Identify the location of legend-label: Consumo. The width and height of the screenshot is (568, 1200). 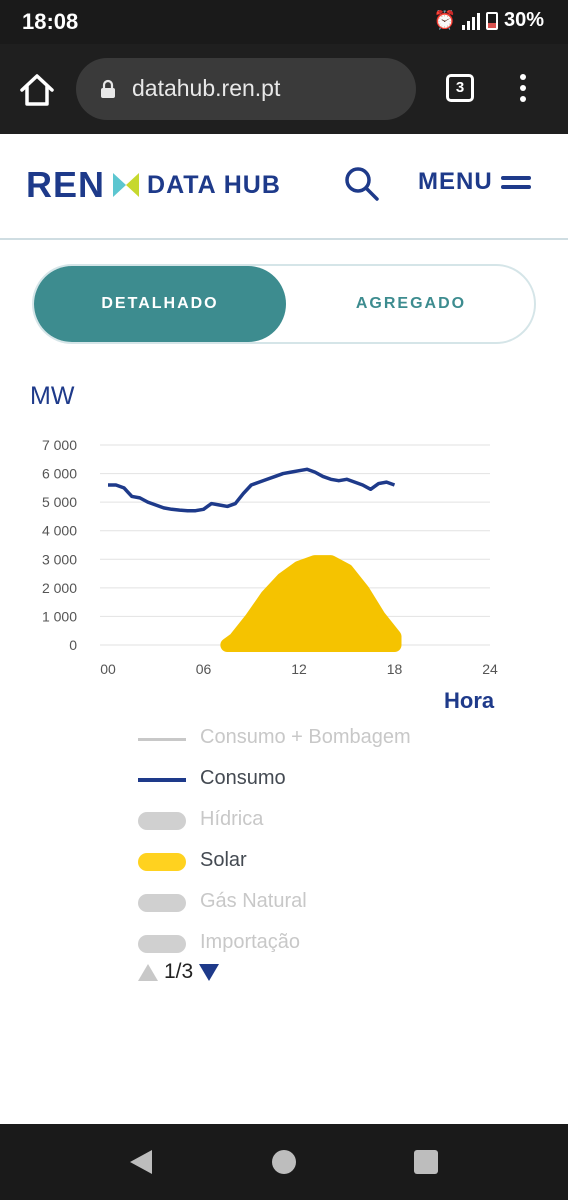
(243, 778).